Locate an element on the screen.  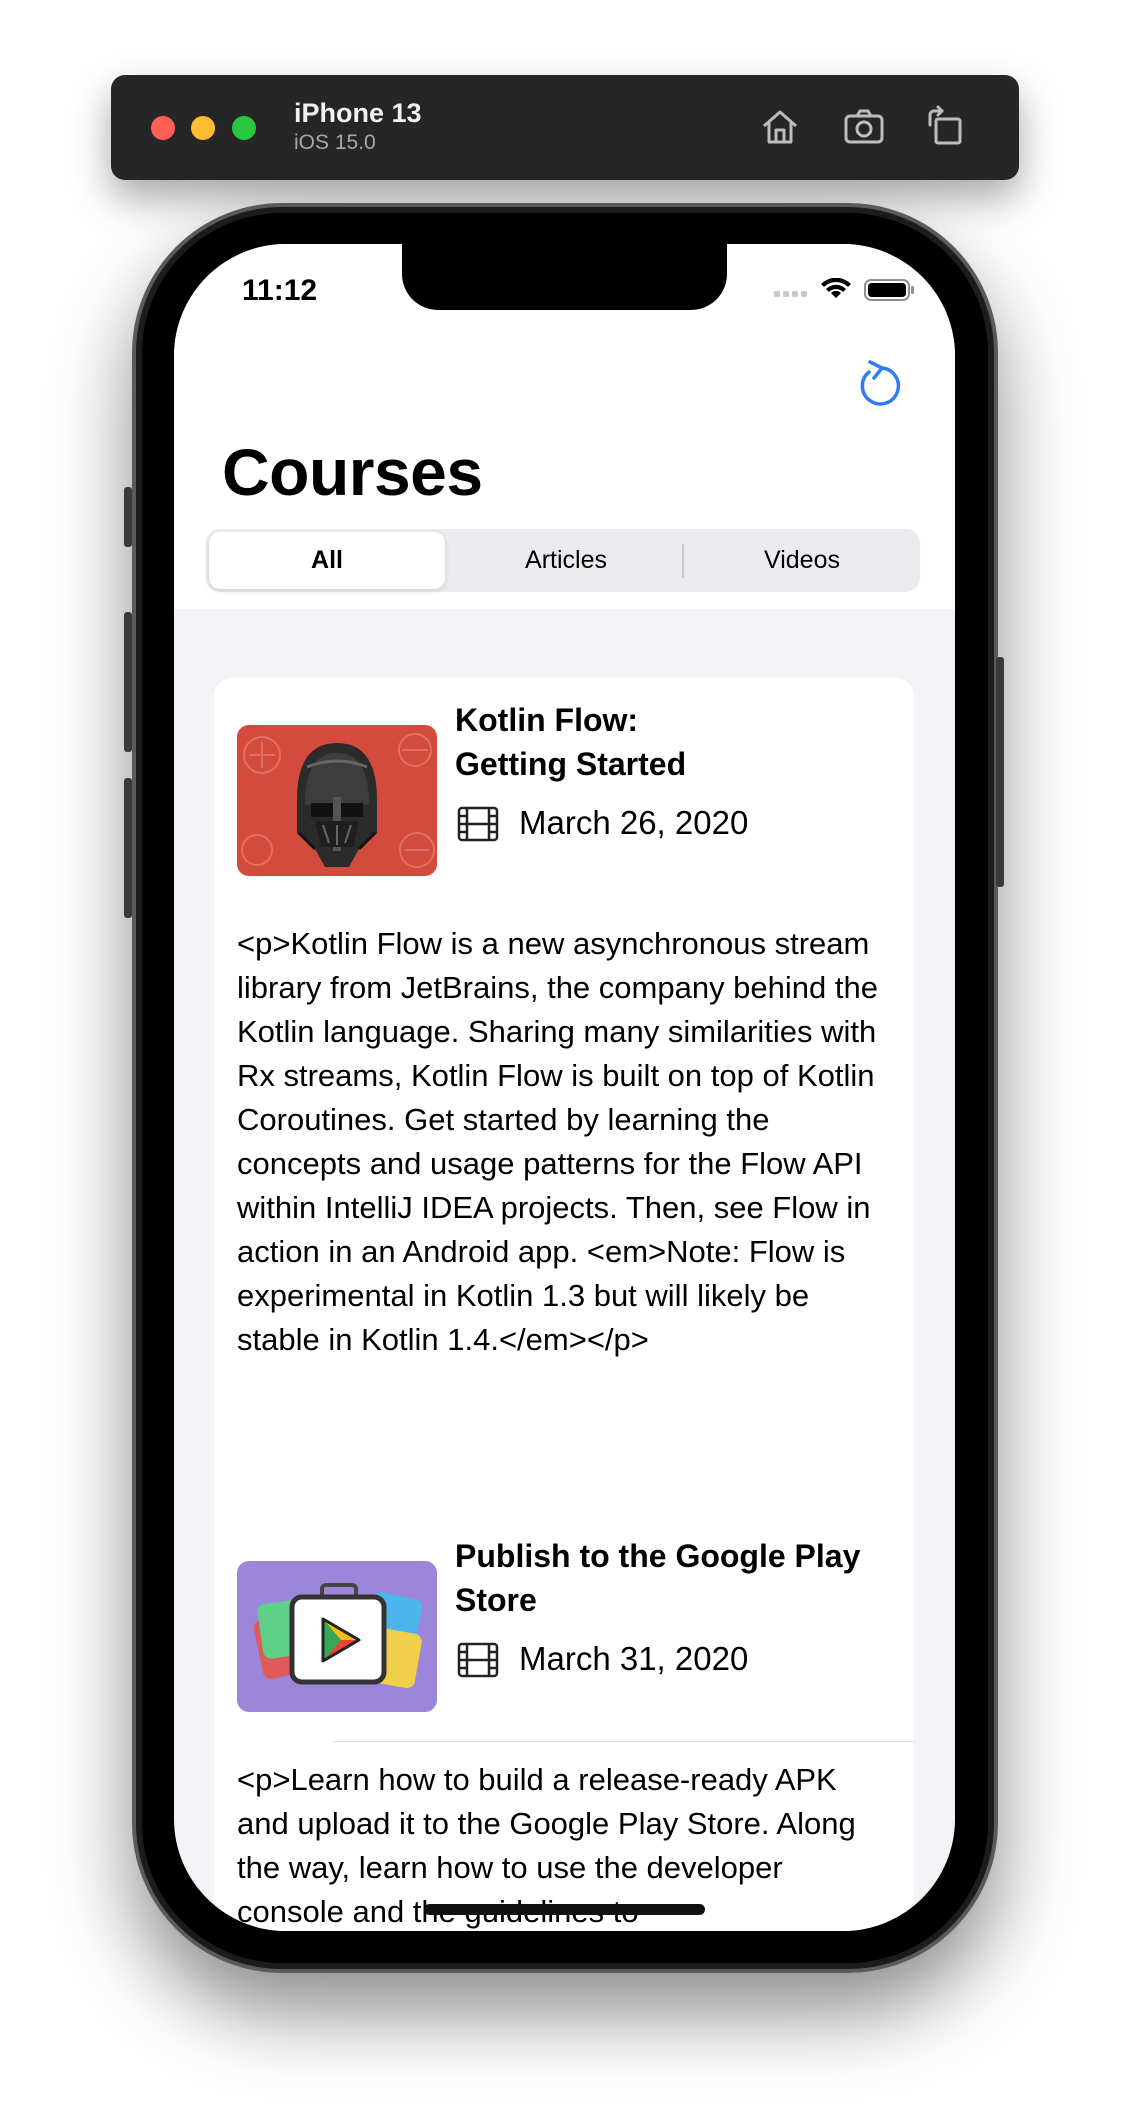
filter-segmented-control: All Articles Videos is located at coordinates (563, 560).